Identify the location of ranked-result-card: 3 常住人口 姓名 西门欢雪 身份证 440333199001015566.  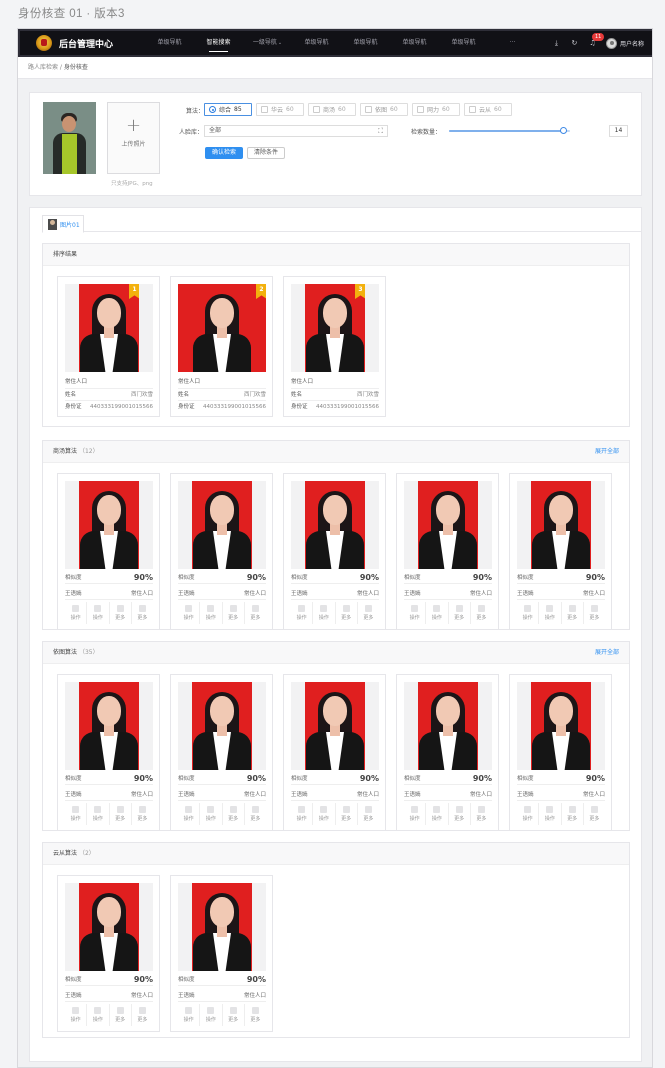
(334, 346).